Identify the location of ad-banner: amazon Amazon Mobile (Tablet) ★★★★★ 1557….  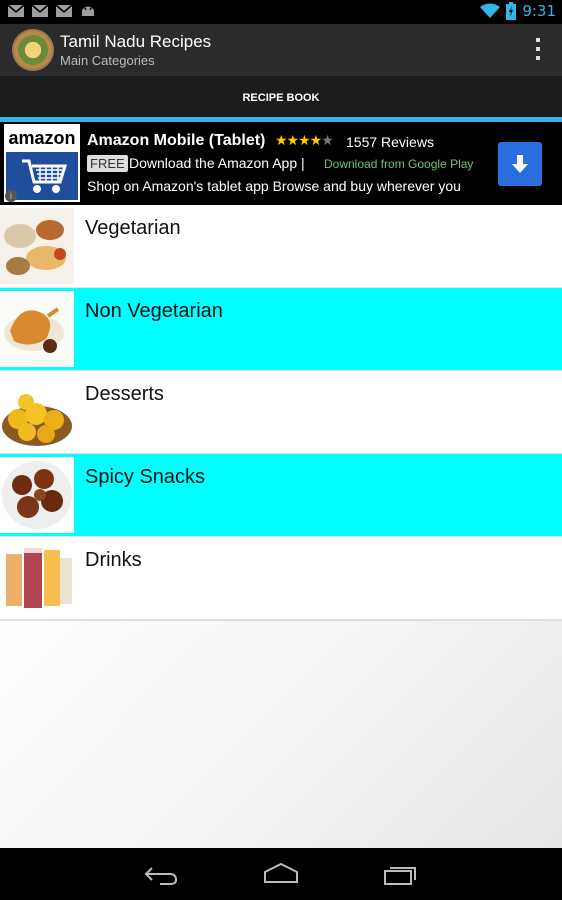
(281, 163).